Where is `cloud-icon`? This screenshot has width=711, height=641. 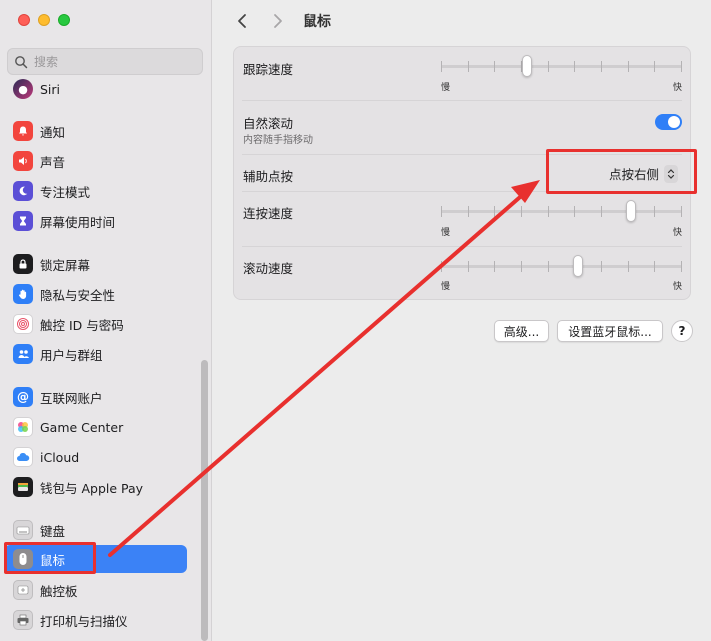 cloud-icon is located at coordinates (23, 457).